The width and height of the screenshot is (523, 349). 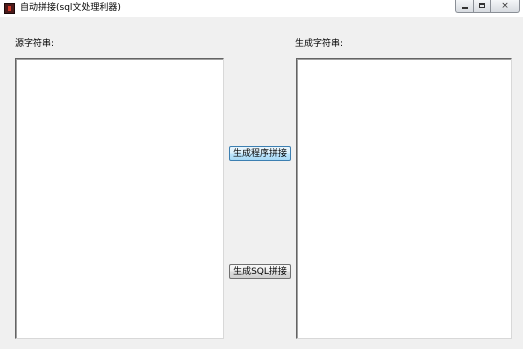 What do you see at coordinates (319, 44) in the screenshot?
I see `output-string-label: 生成字符串:` at bounding box center [319, 44].